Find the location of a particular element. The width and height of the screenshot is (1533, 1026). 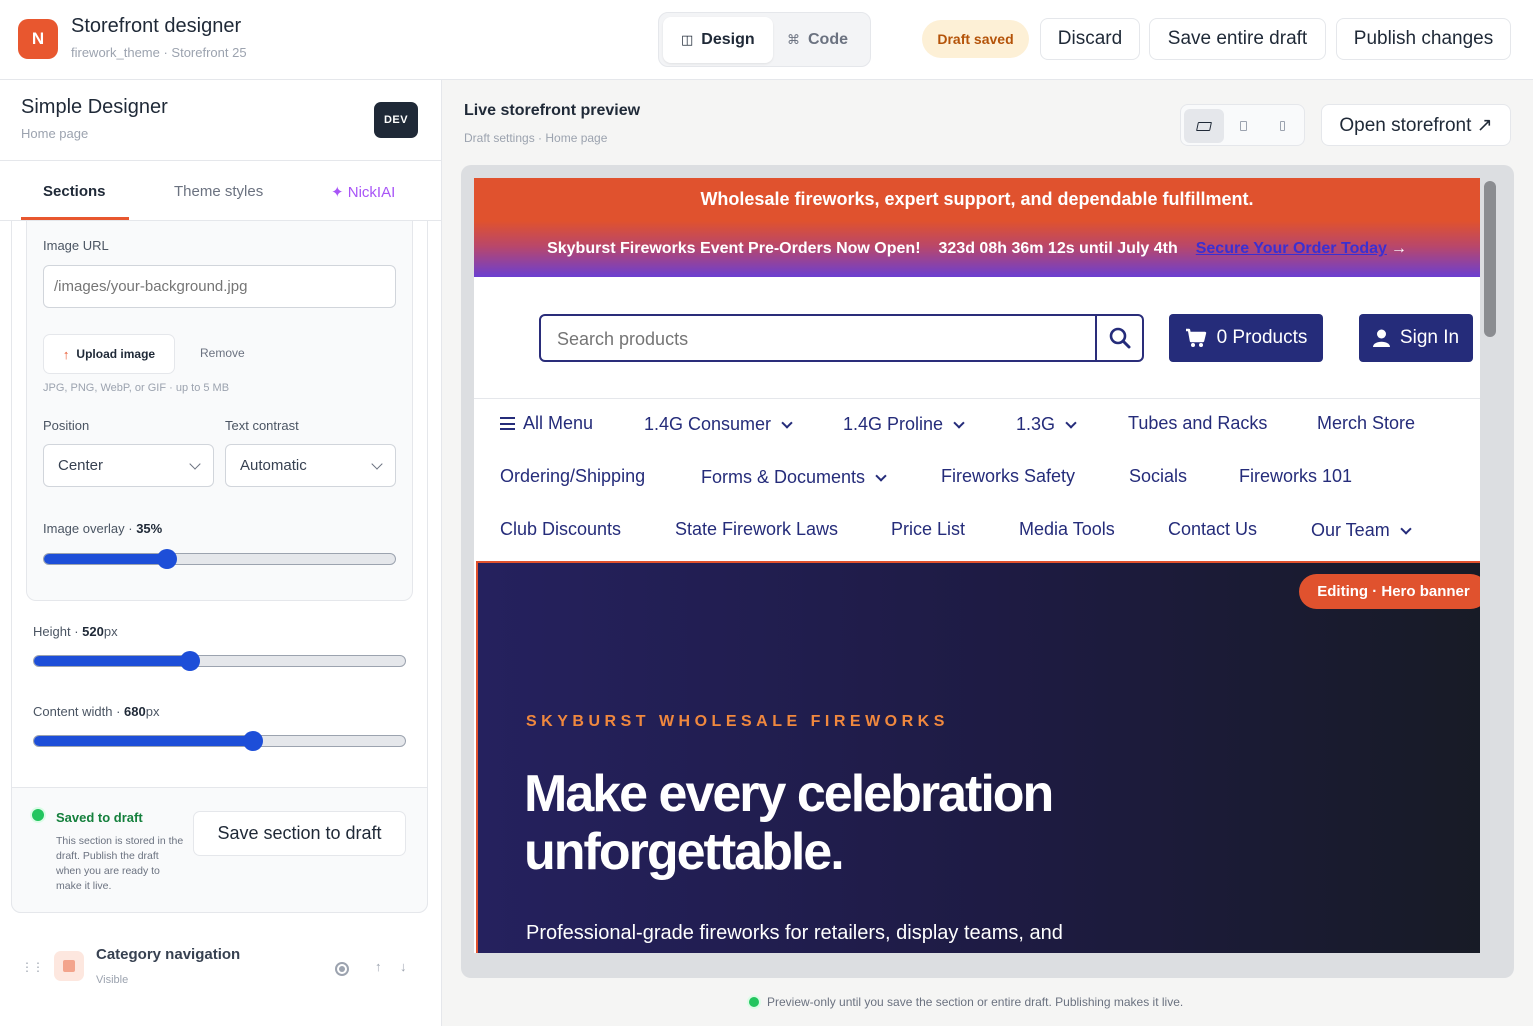

text-contrast-value: Automatic is located at coordinates (273, 465).